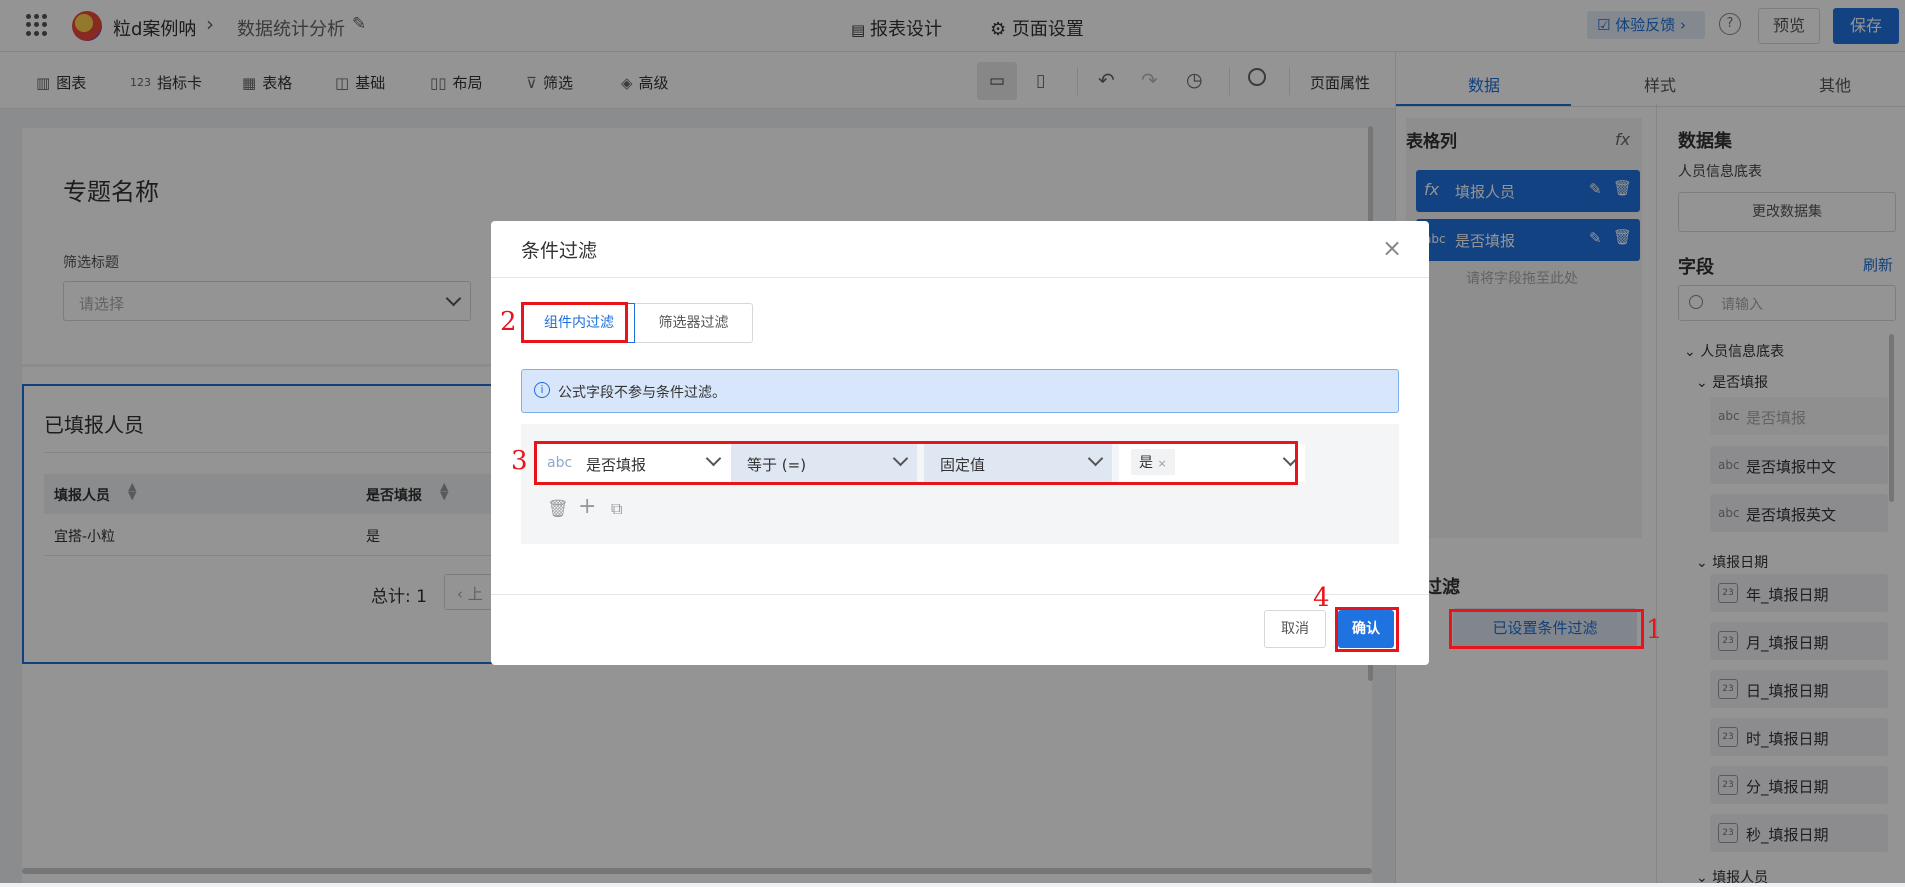 The image size is (1905, 887). I want to click on annotation-number: 2, so click(508, 322).